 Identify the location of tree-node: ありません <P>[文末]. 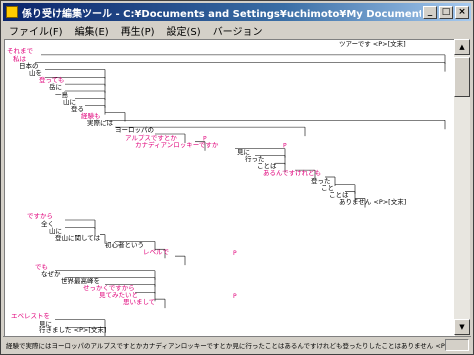
(372, 202).